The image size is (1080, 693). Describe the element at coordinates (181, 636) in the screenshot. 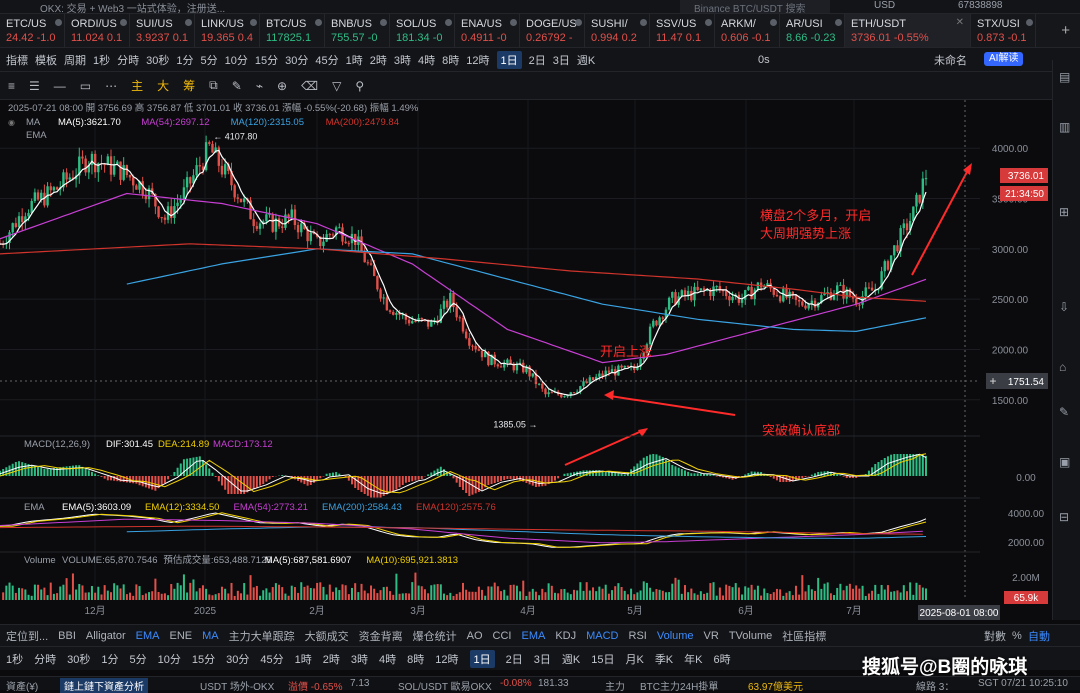

I see `indicator-4: ENE` at that location.